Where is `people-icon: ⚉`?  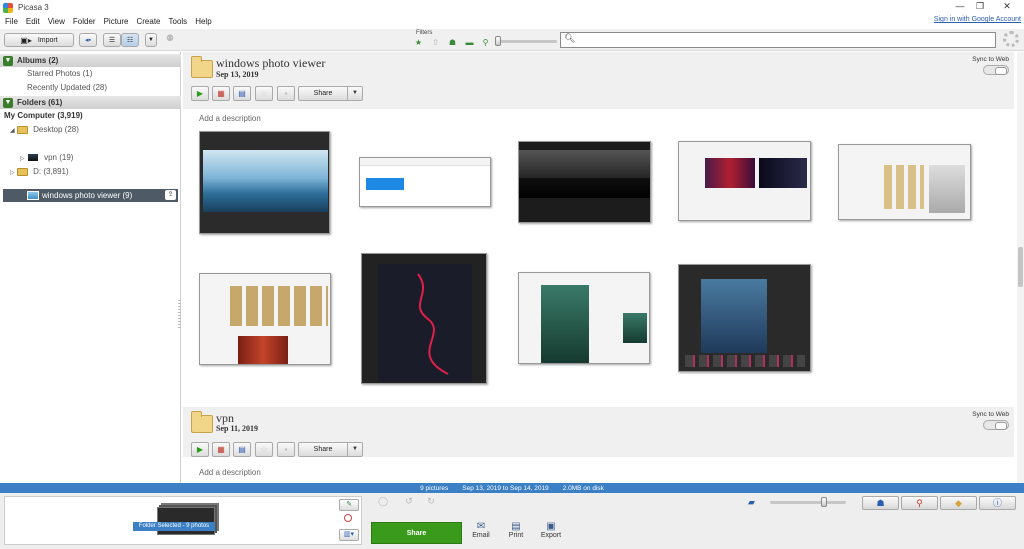 people-icon: ⚉ is located at coordinates (170, 38).